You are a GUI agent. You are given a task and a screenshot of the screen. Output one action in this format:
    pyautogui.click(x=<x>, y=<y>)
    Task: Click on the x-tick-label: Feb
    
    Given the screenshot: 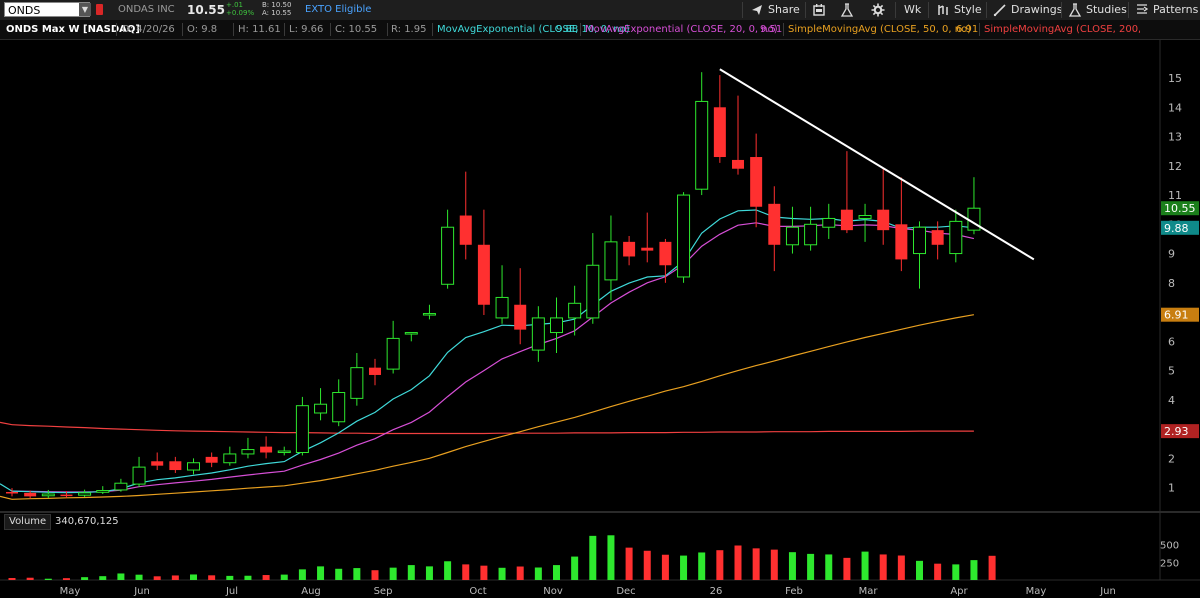 What is the action you would take?
    pyautogui.click(x=794, y=591)
    